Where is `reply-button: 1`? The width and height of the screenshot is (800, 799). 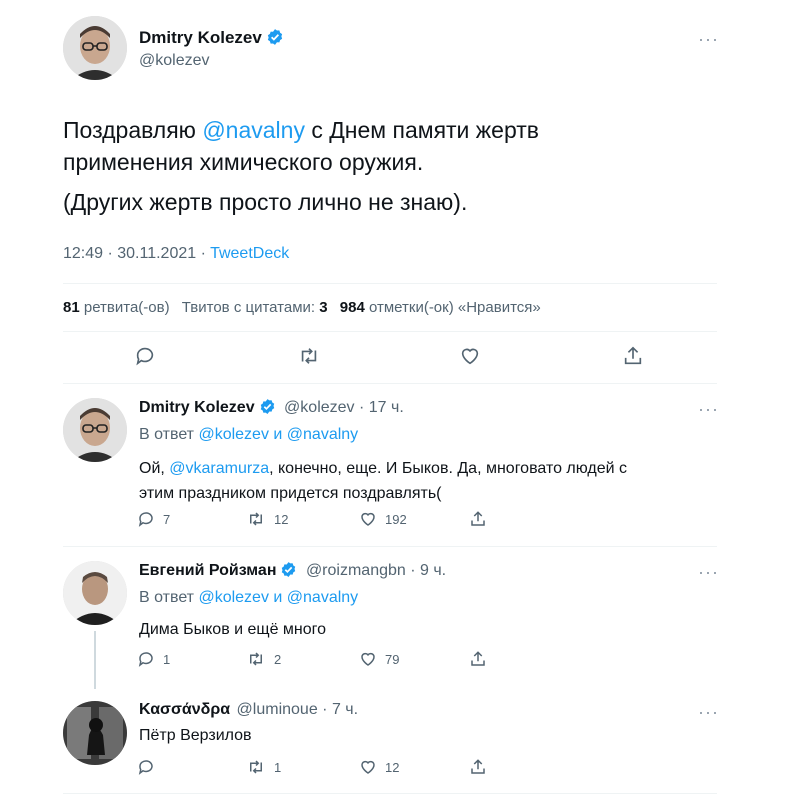 reply-button: 1 is located at coordinates (153, 659).